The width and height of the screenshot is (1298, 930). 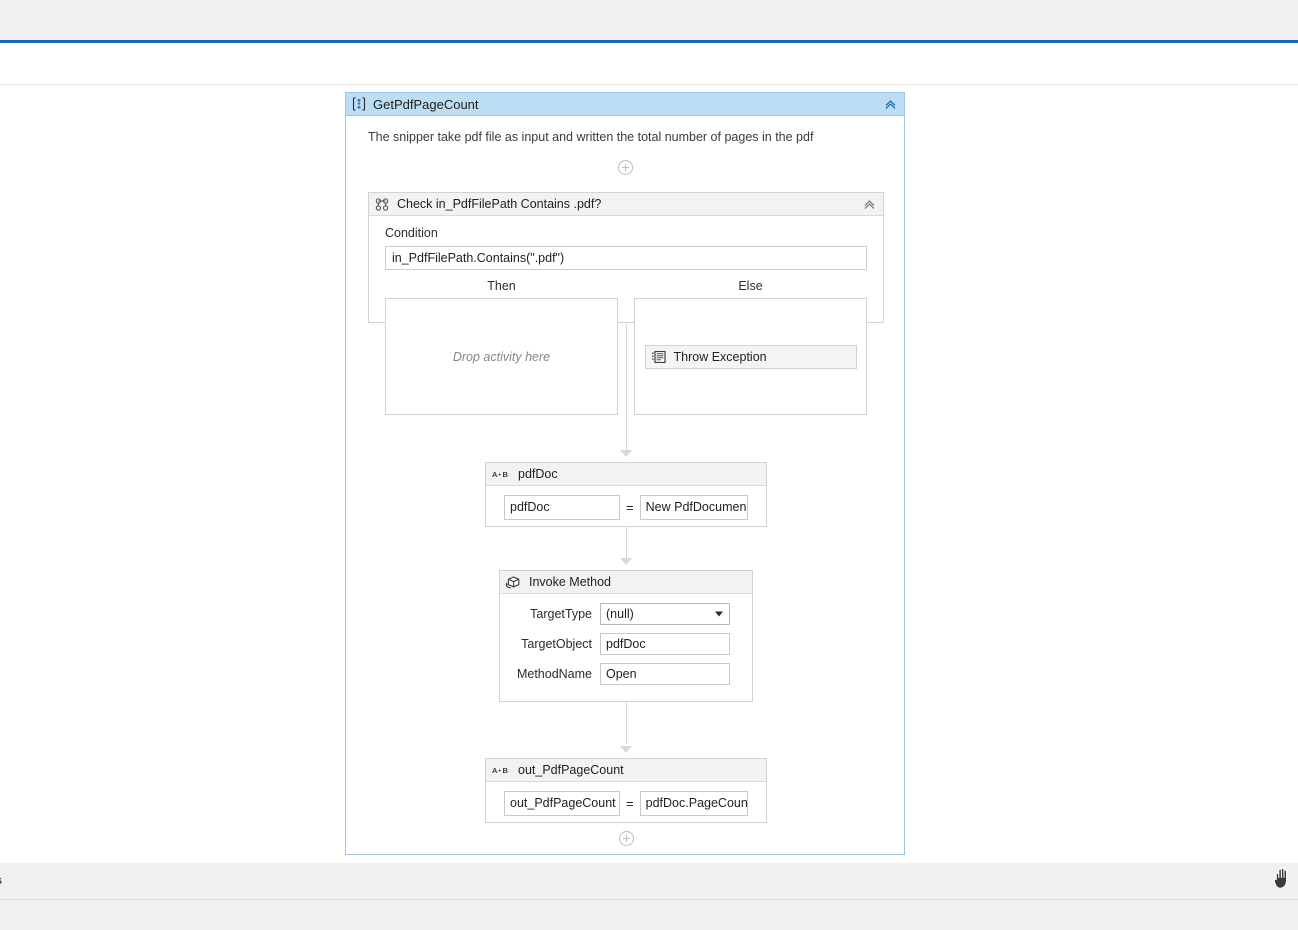 What do you see at coordinates (562, 803) in the screenshot?
I see `assign-pagecount-to-input: out_PdfPageCount` at bounding box center [562, 803].